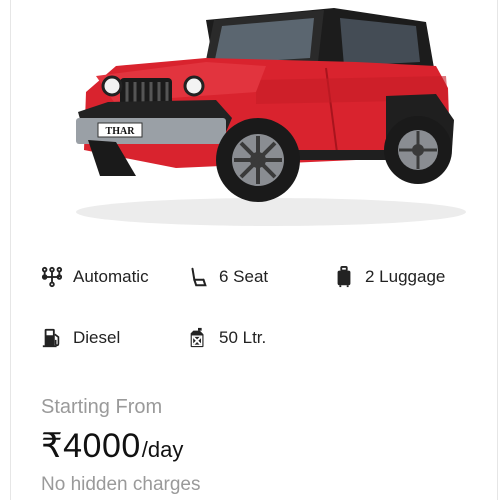 This screenshot has height=500, width=500. Describe the element at coordinates (344, 277) in the screenshot. I see `luggage-icon` at that location.